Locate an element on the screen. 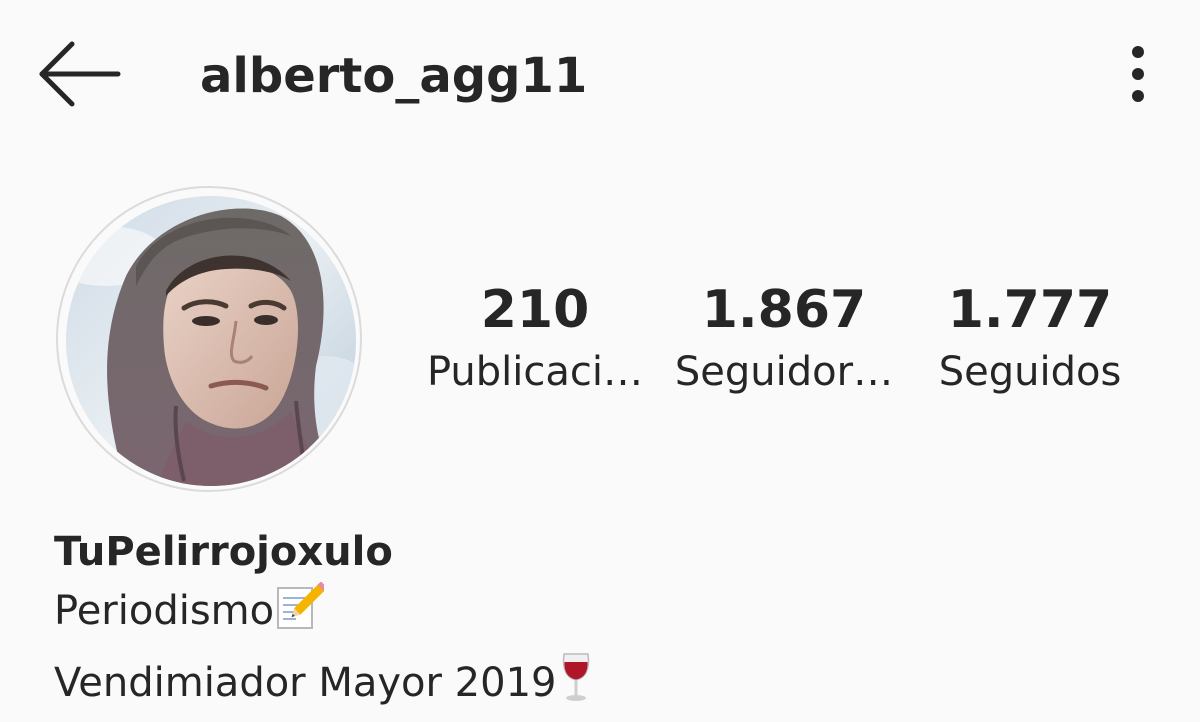 This screenshot has width=1200, height=722. posts-count: 210 is located at coordinates (535, 310).